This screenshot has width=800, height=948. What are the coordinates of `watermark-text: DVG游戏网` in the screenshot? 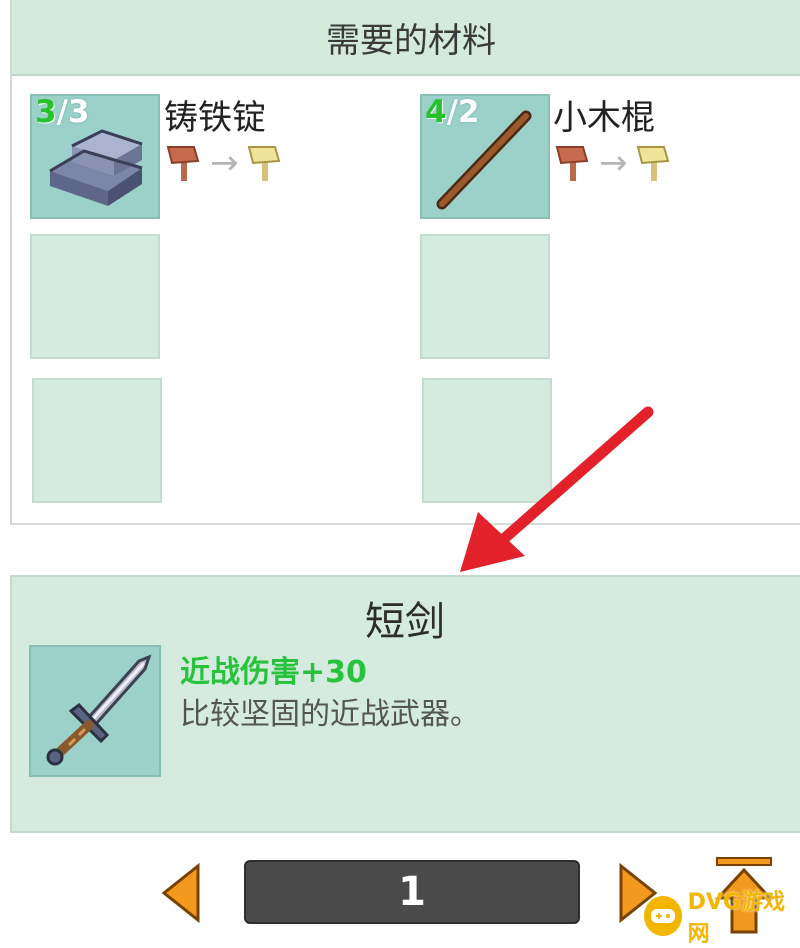 It's located at (736, 918).